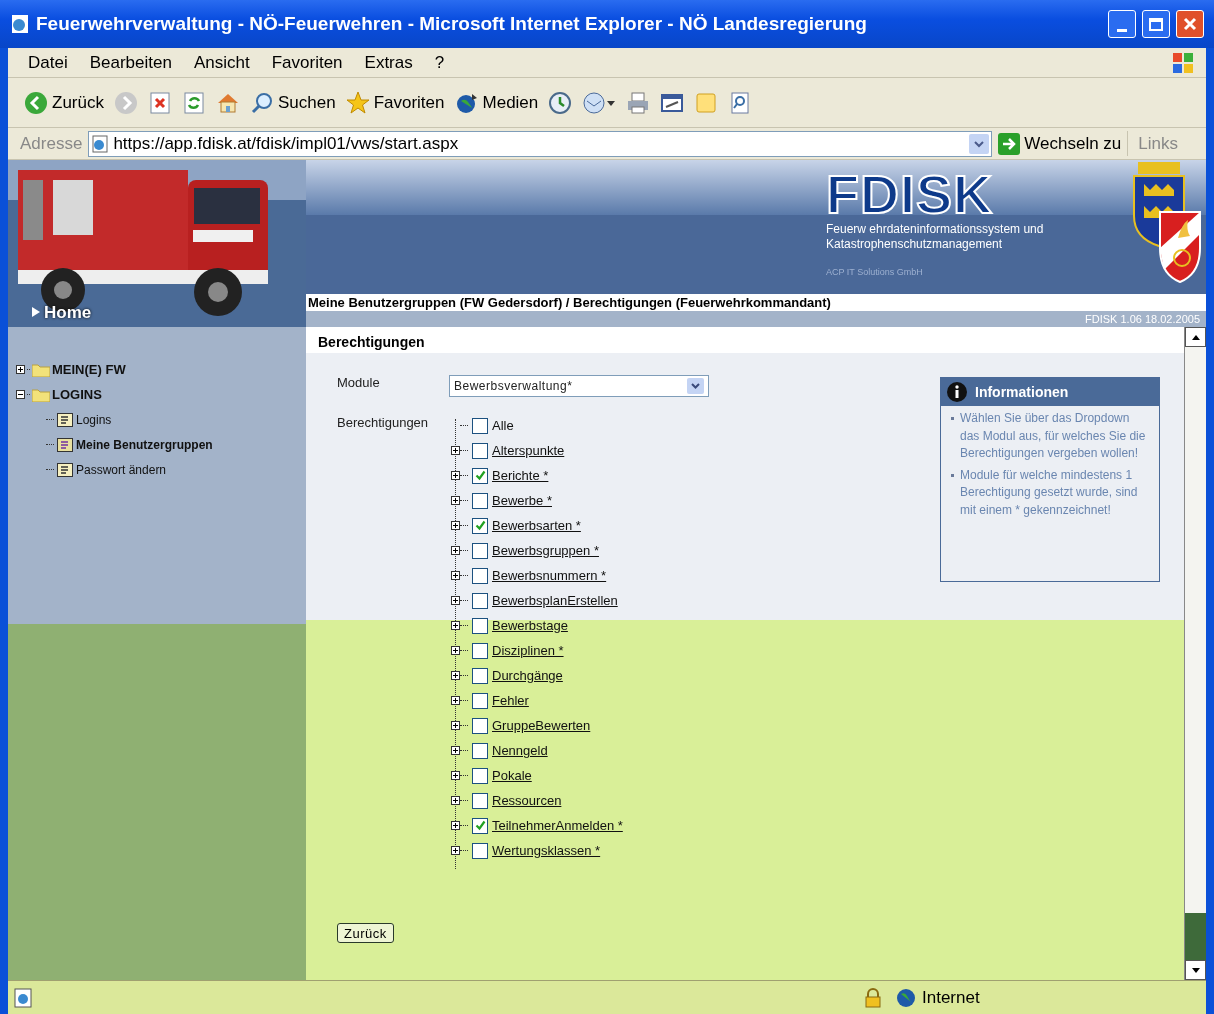 The image size is (1214, 1014). What do you see at coordinates (64, 102) in the screenshot?
I see `toolbar-button: Zurück` at bounding box center [64, 102].